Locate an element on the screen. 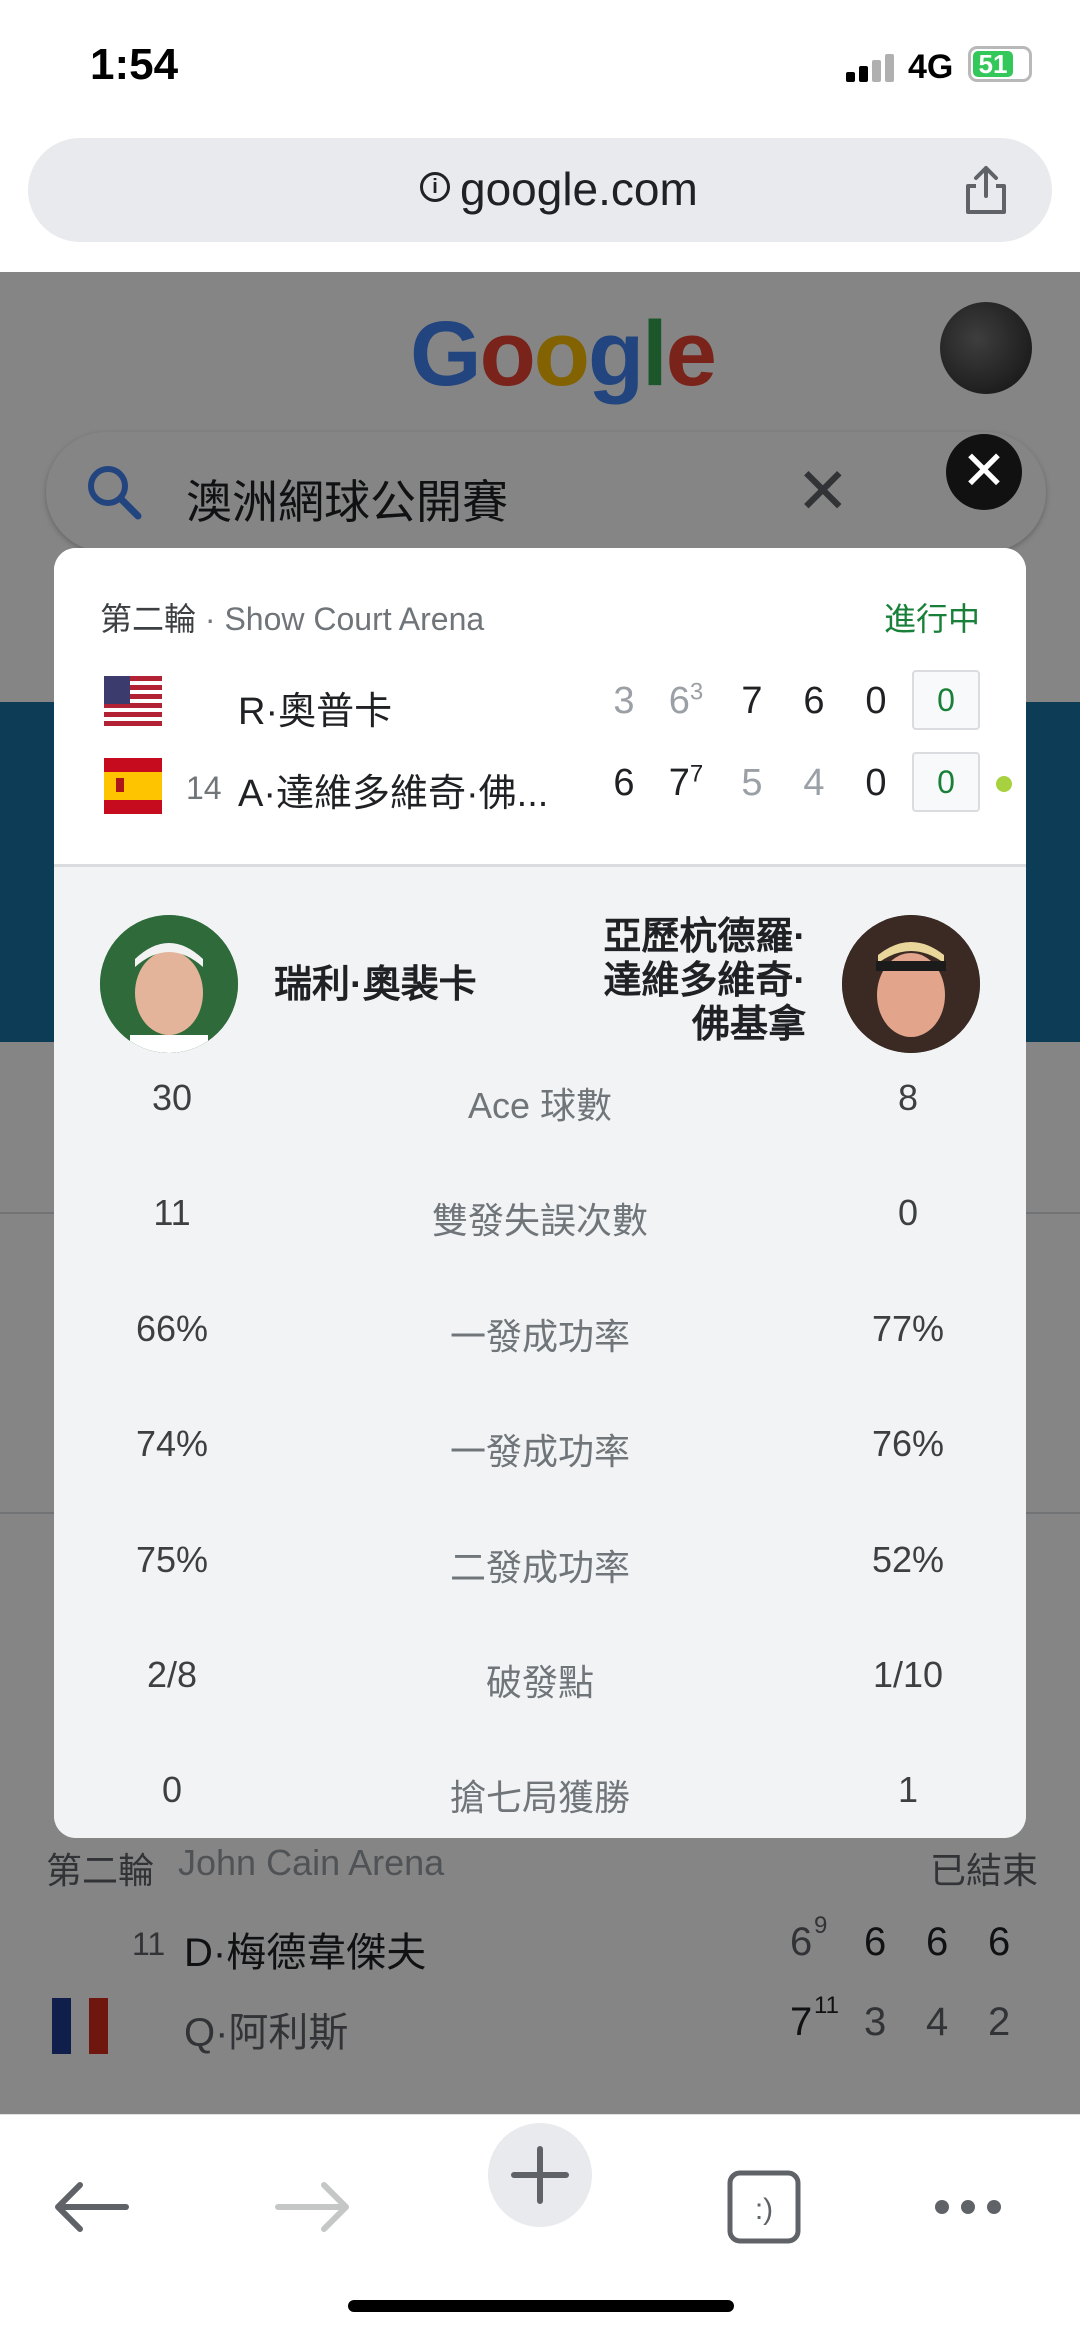  stat-left-value: 2/8 is located at coordinates (172, 1674).